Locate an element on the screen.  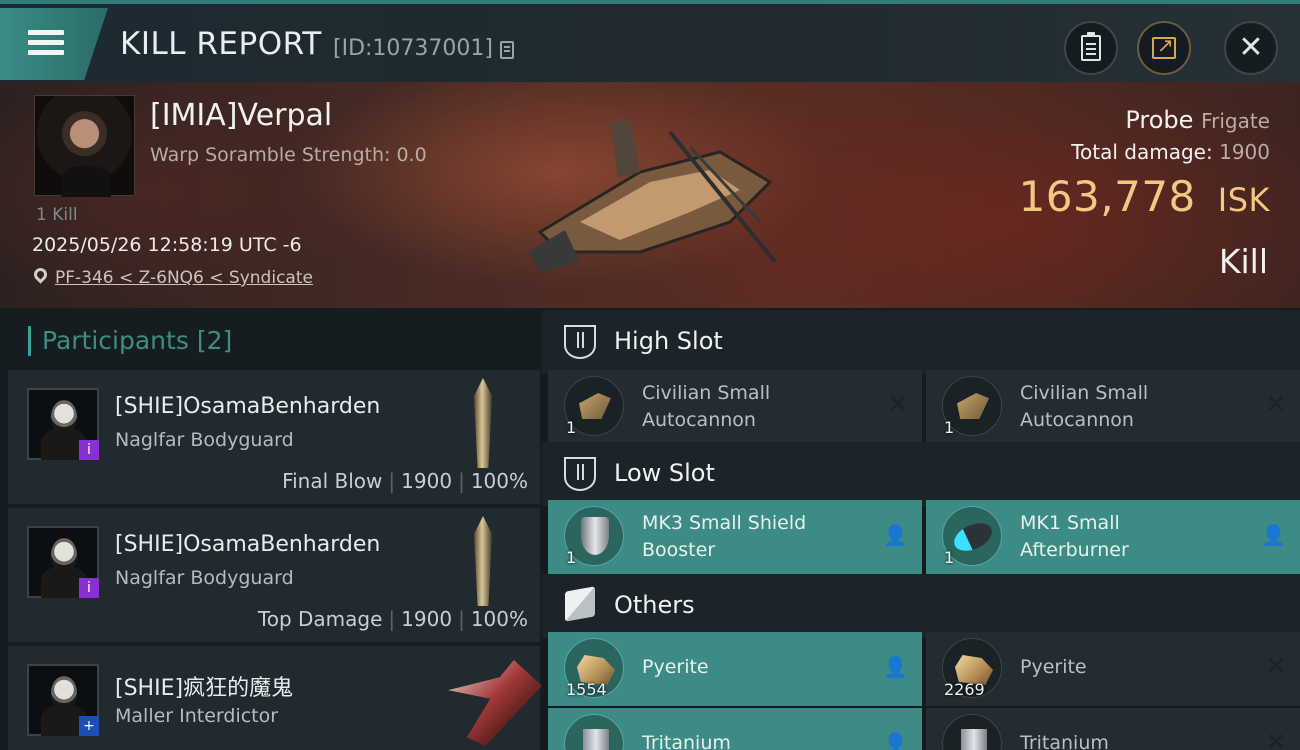
clipboard-icon is located at coordinates (1091, 46).